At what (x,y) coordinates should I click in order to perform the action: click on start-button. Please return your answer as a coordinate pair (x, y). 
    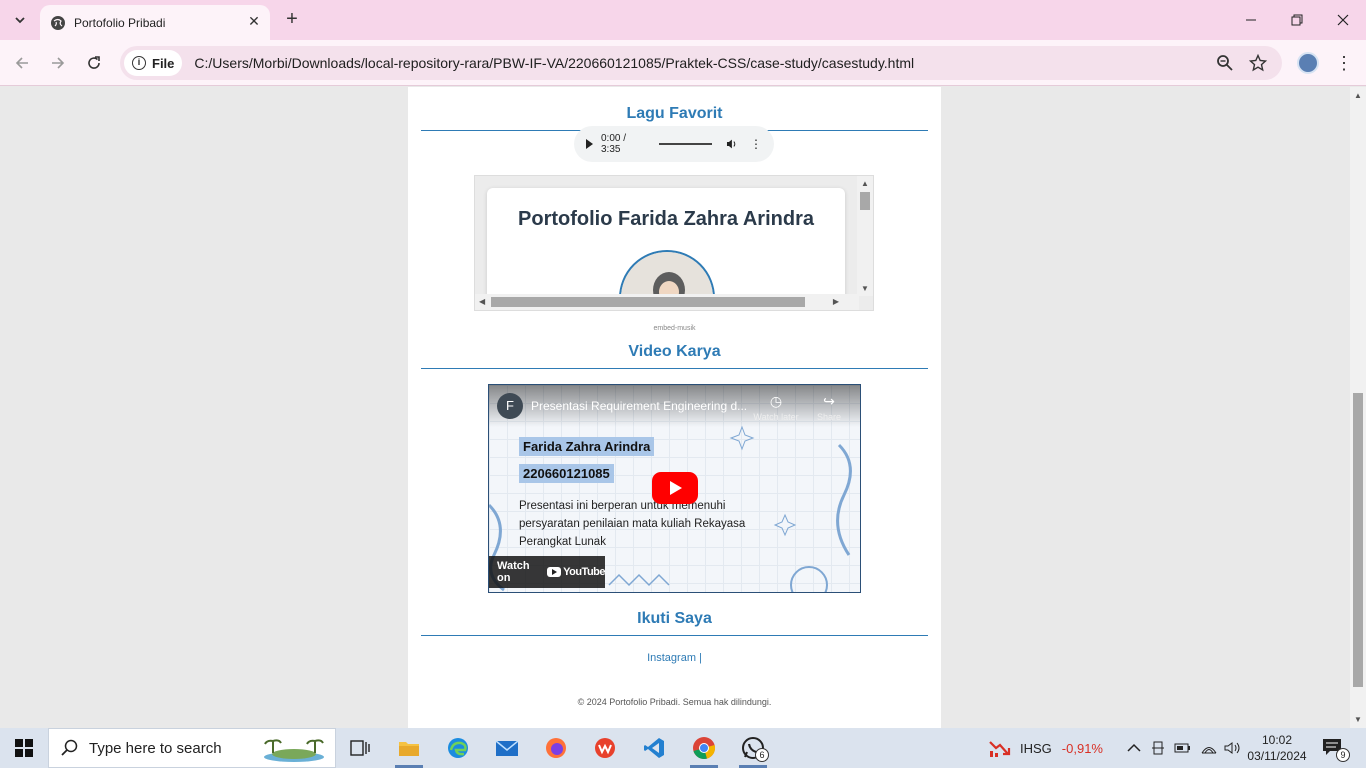
    Looking at the image, I should click on (24, 748).